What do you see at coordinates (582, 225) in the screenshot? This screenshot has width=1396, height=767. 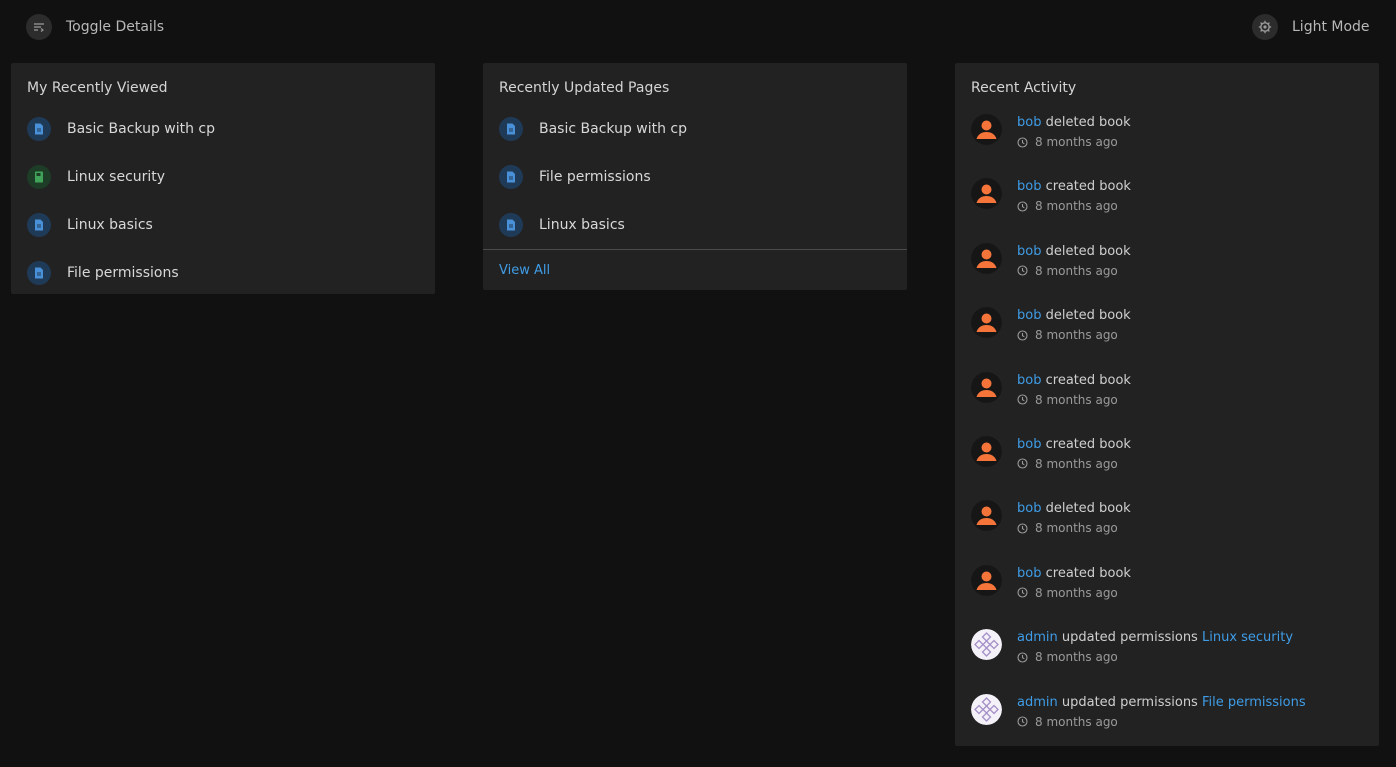 I see `entity-name: Linux basics` at bounding box center [582, 225].